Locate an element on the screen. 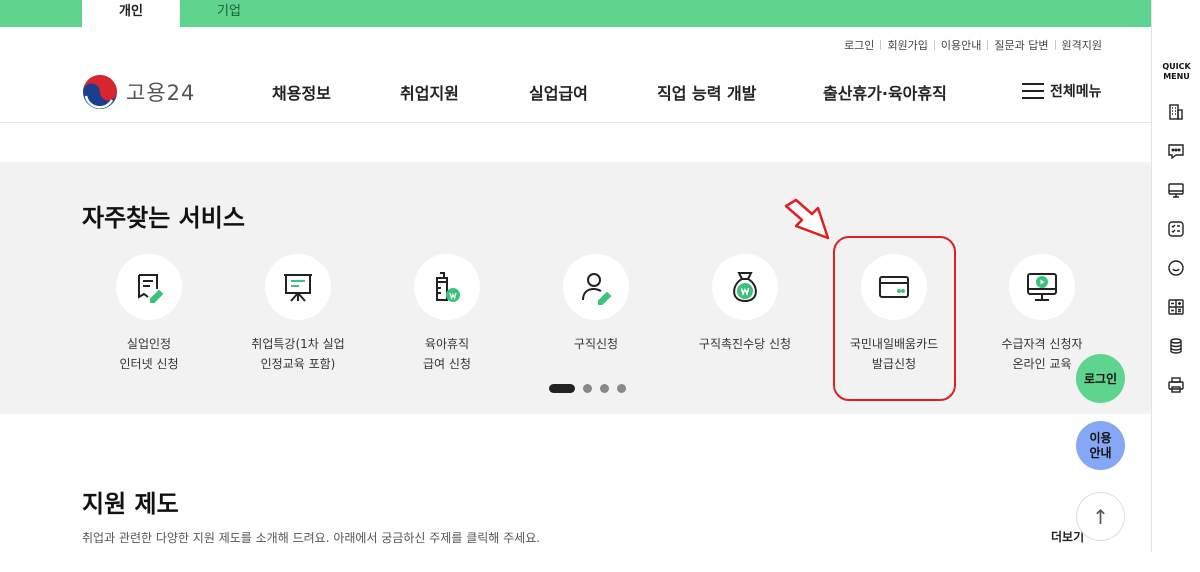 The width and height of the screenshot is (1200, 572). service-job-promotion-allowance: 구직촉진수당 신청 is located at coordinates (745, 304).